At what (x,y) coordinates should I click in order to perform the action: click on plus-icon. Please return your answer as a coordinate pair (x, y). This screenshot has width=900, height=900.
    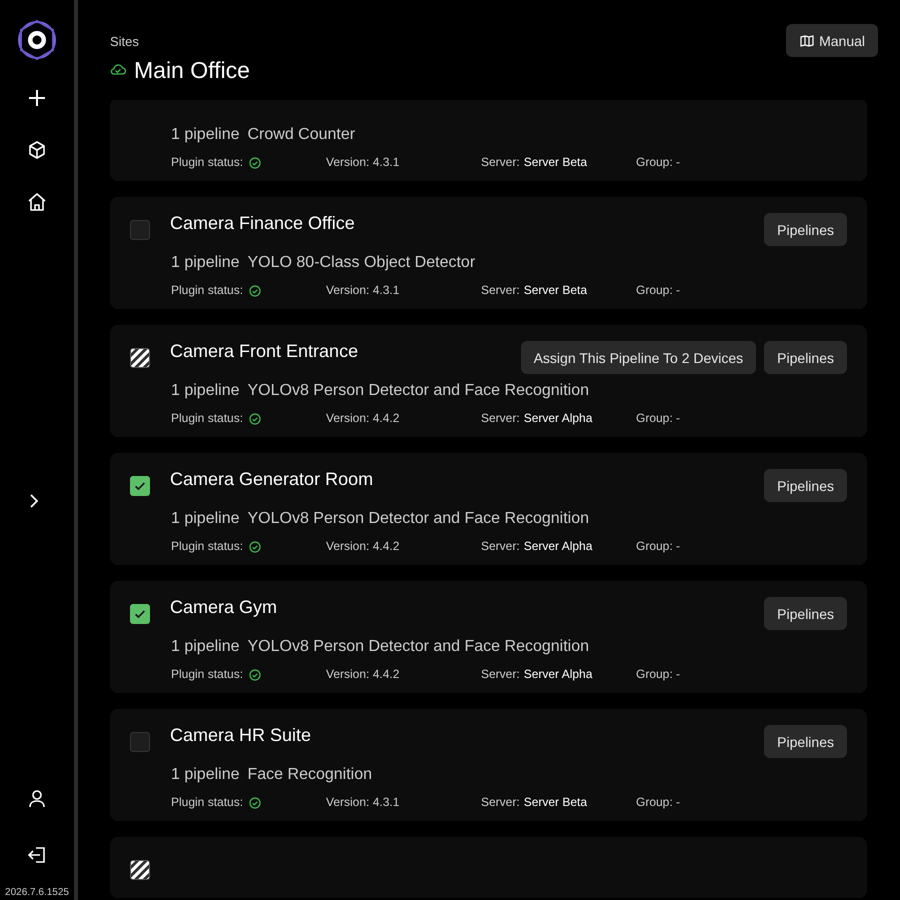
    Looking at the image, I should click on (37, 98).